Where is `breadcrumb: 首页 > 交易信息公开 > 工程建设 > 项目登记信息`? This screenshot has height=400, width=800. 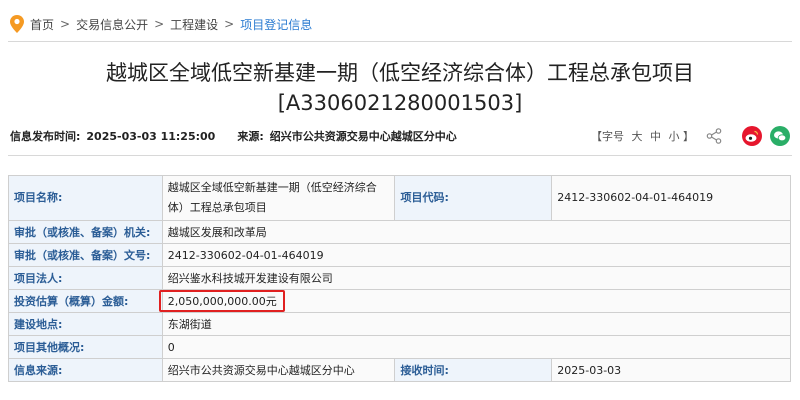 breadcrumb: 首页 > 交易信息公开 > 工程建设 > 项目登记信息 is located at coordinates (161, 24).